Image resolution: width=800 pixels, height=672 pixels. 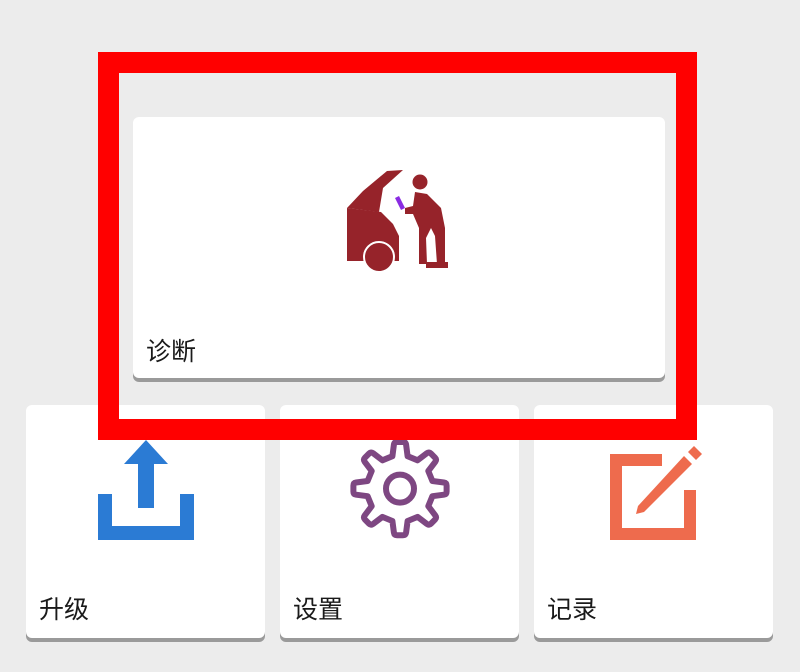 I want to click on upload-icon, so click(x=146, y=490).